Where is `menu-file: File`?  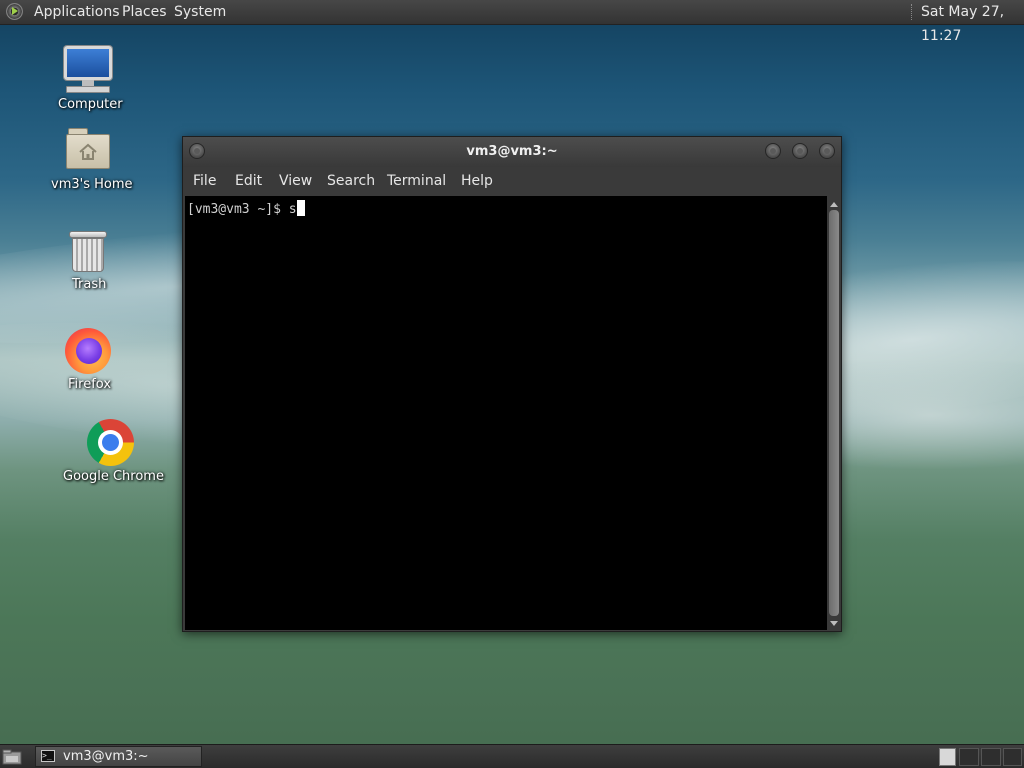 menu-file: File is located at coordinates (204, 181).